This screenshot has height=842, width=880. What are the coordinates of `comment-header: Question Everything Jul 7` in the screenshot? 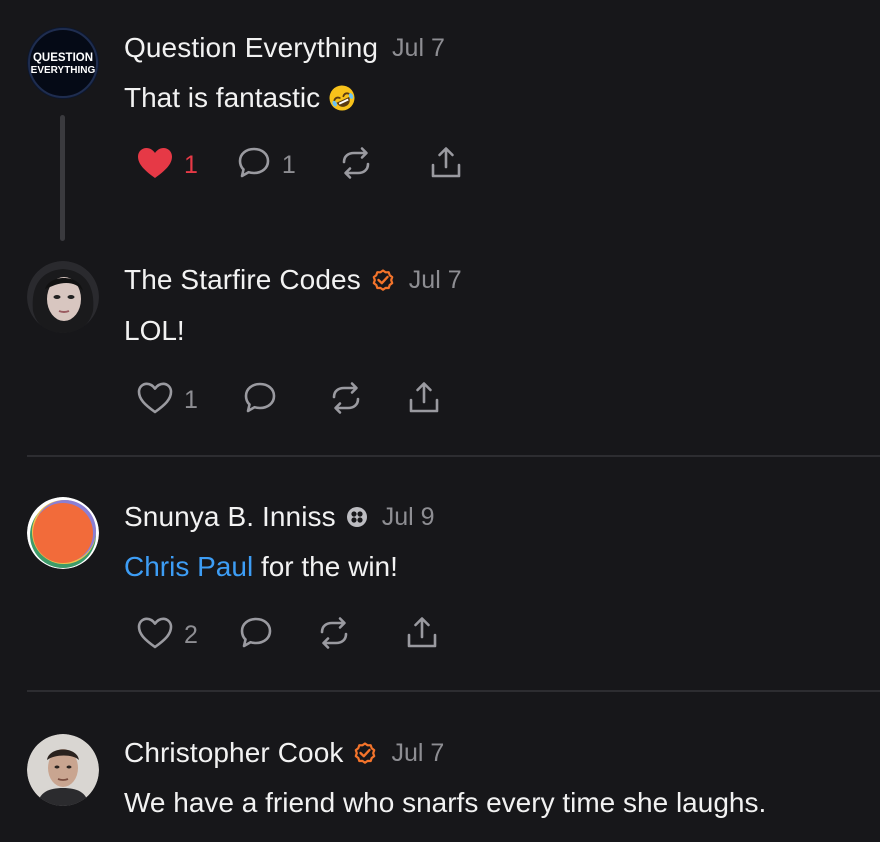 It's located at (284, 48).